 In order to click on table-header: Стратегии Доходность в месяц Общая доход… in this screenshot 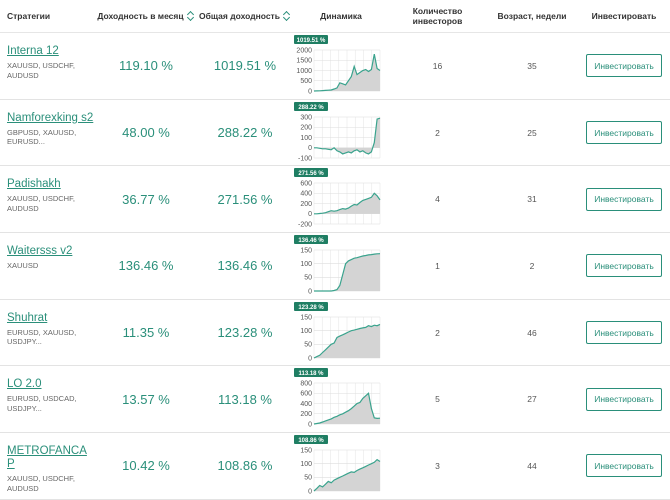, I will do `click(335, 16)`.